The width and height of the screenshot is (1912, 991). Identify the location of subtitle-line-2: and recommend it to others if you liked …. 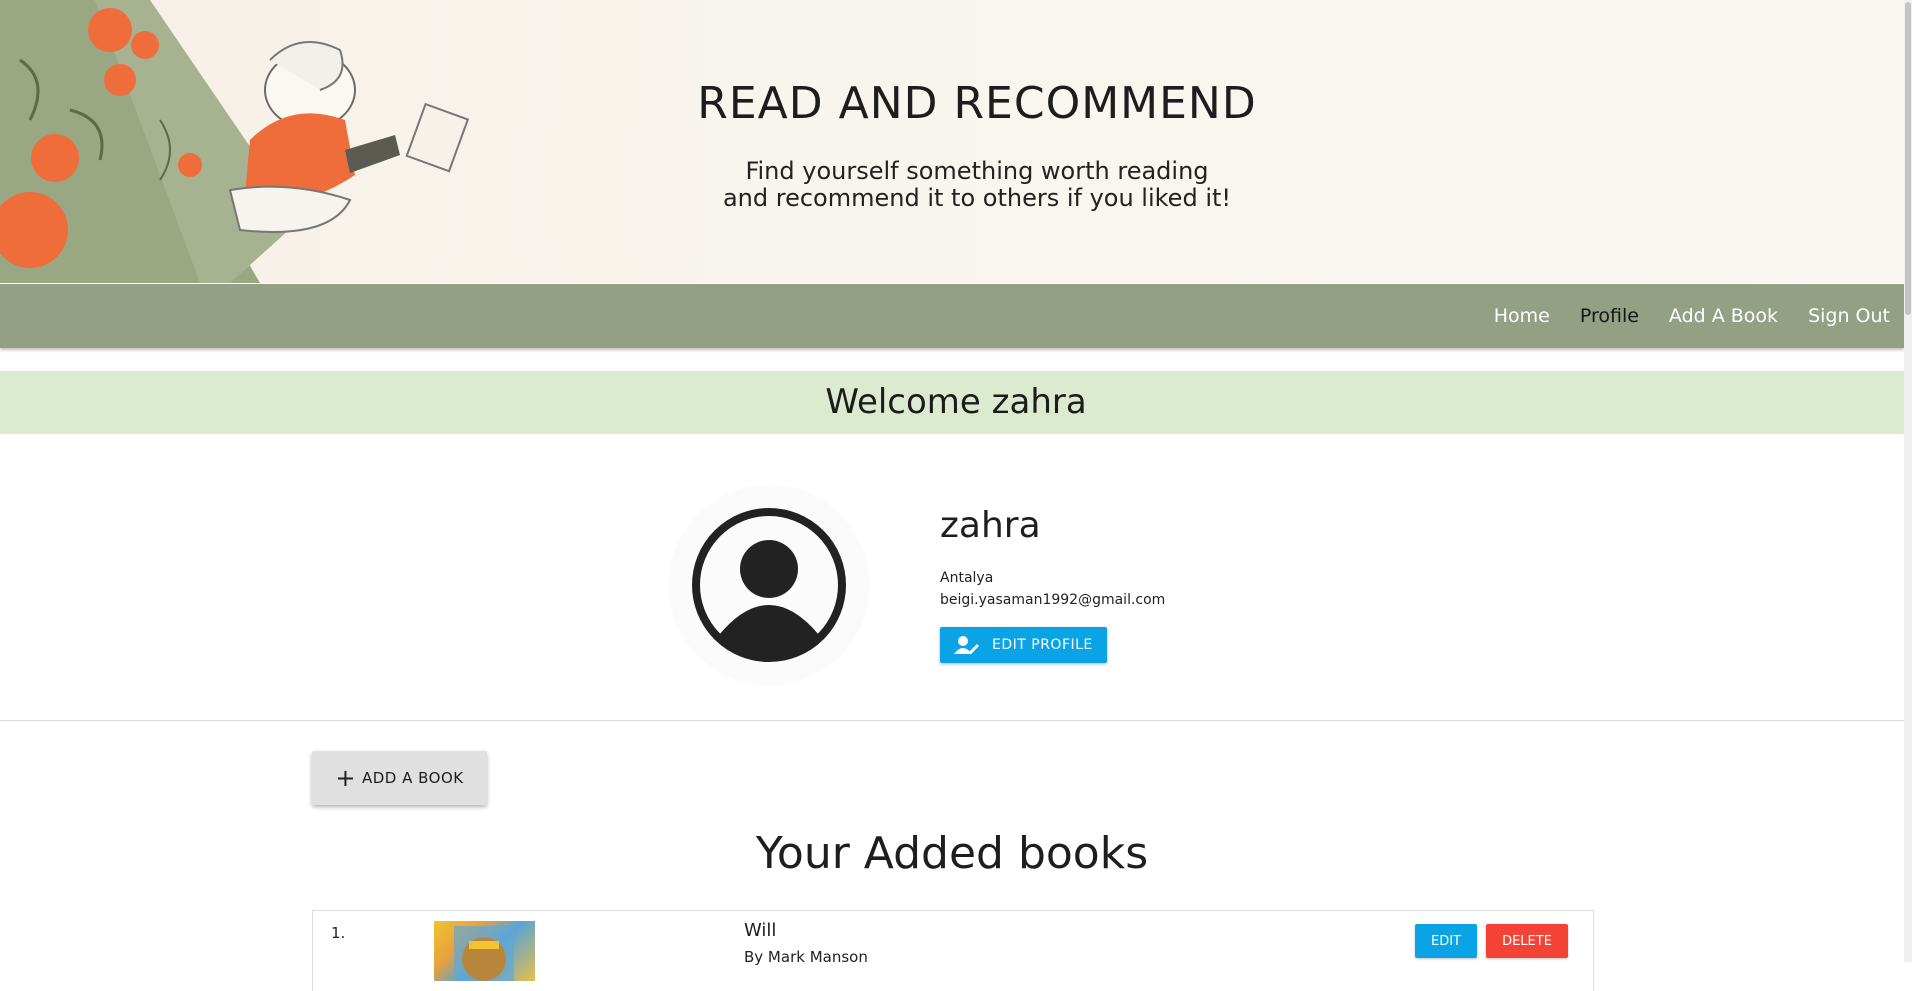
(977, 198).